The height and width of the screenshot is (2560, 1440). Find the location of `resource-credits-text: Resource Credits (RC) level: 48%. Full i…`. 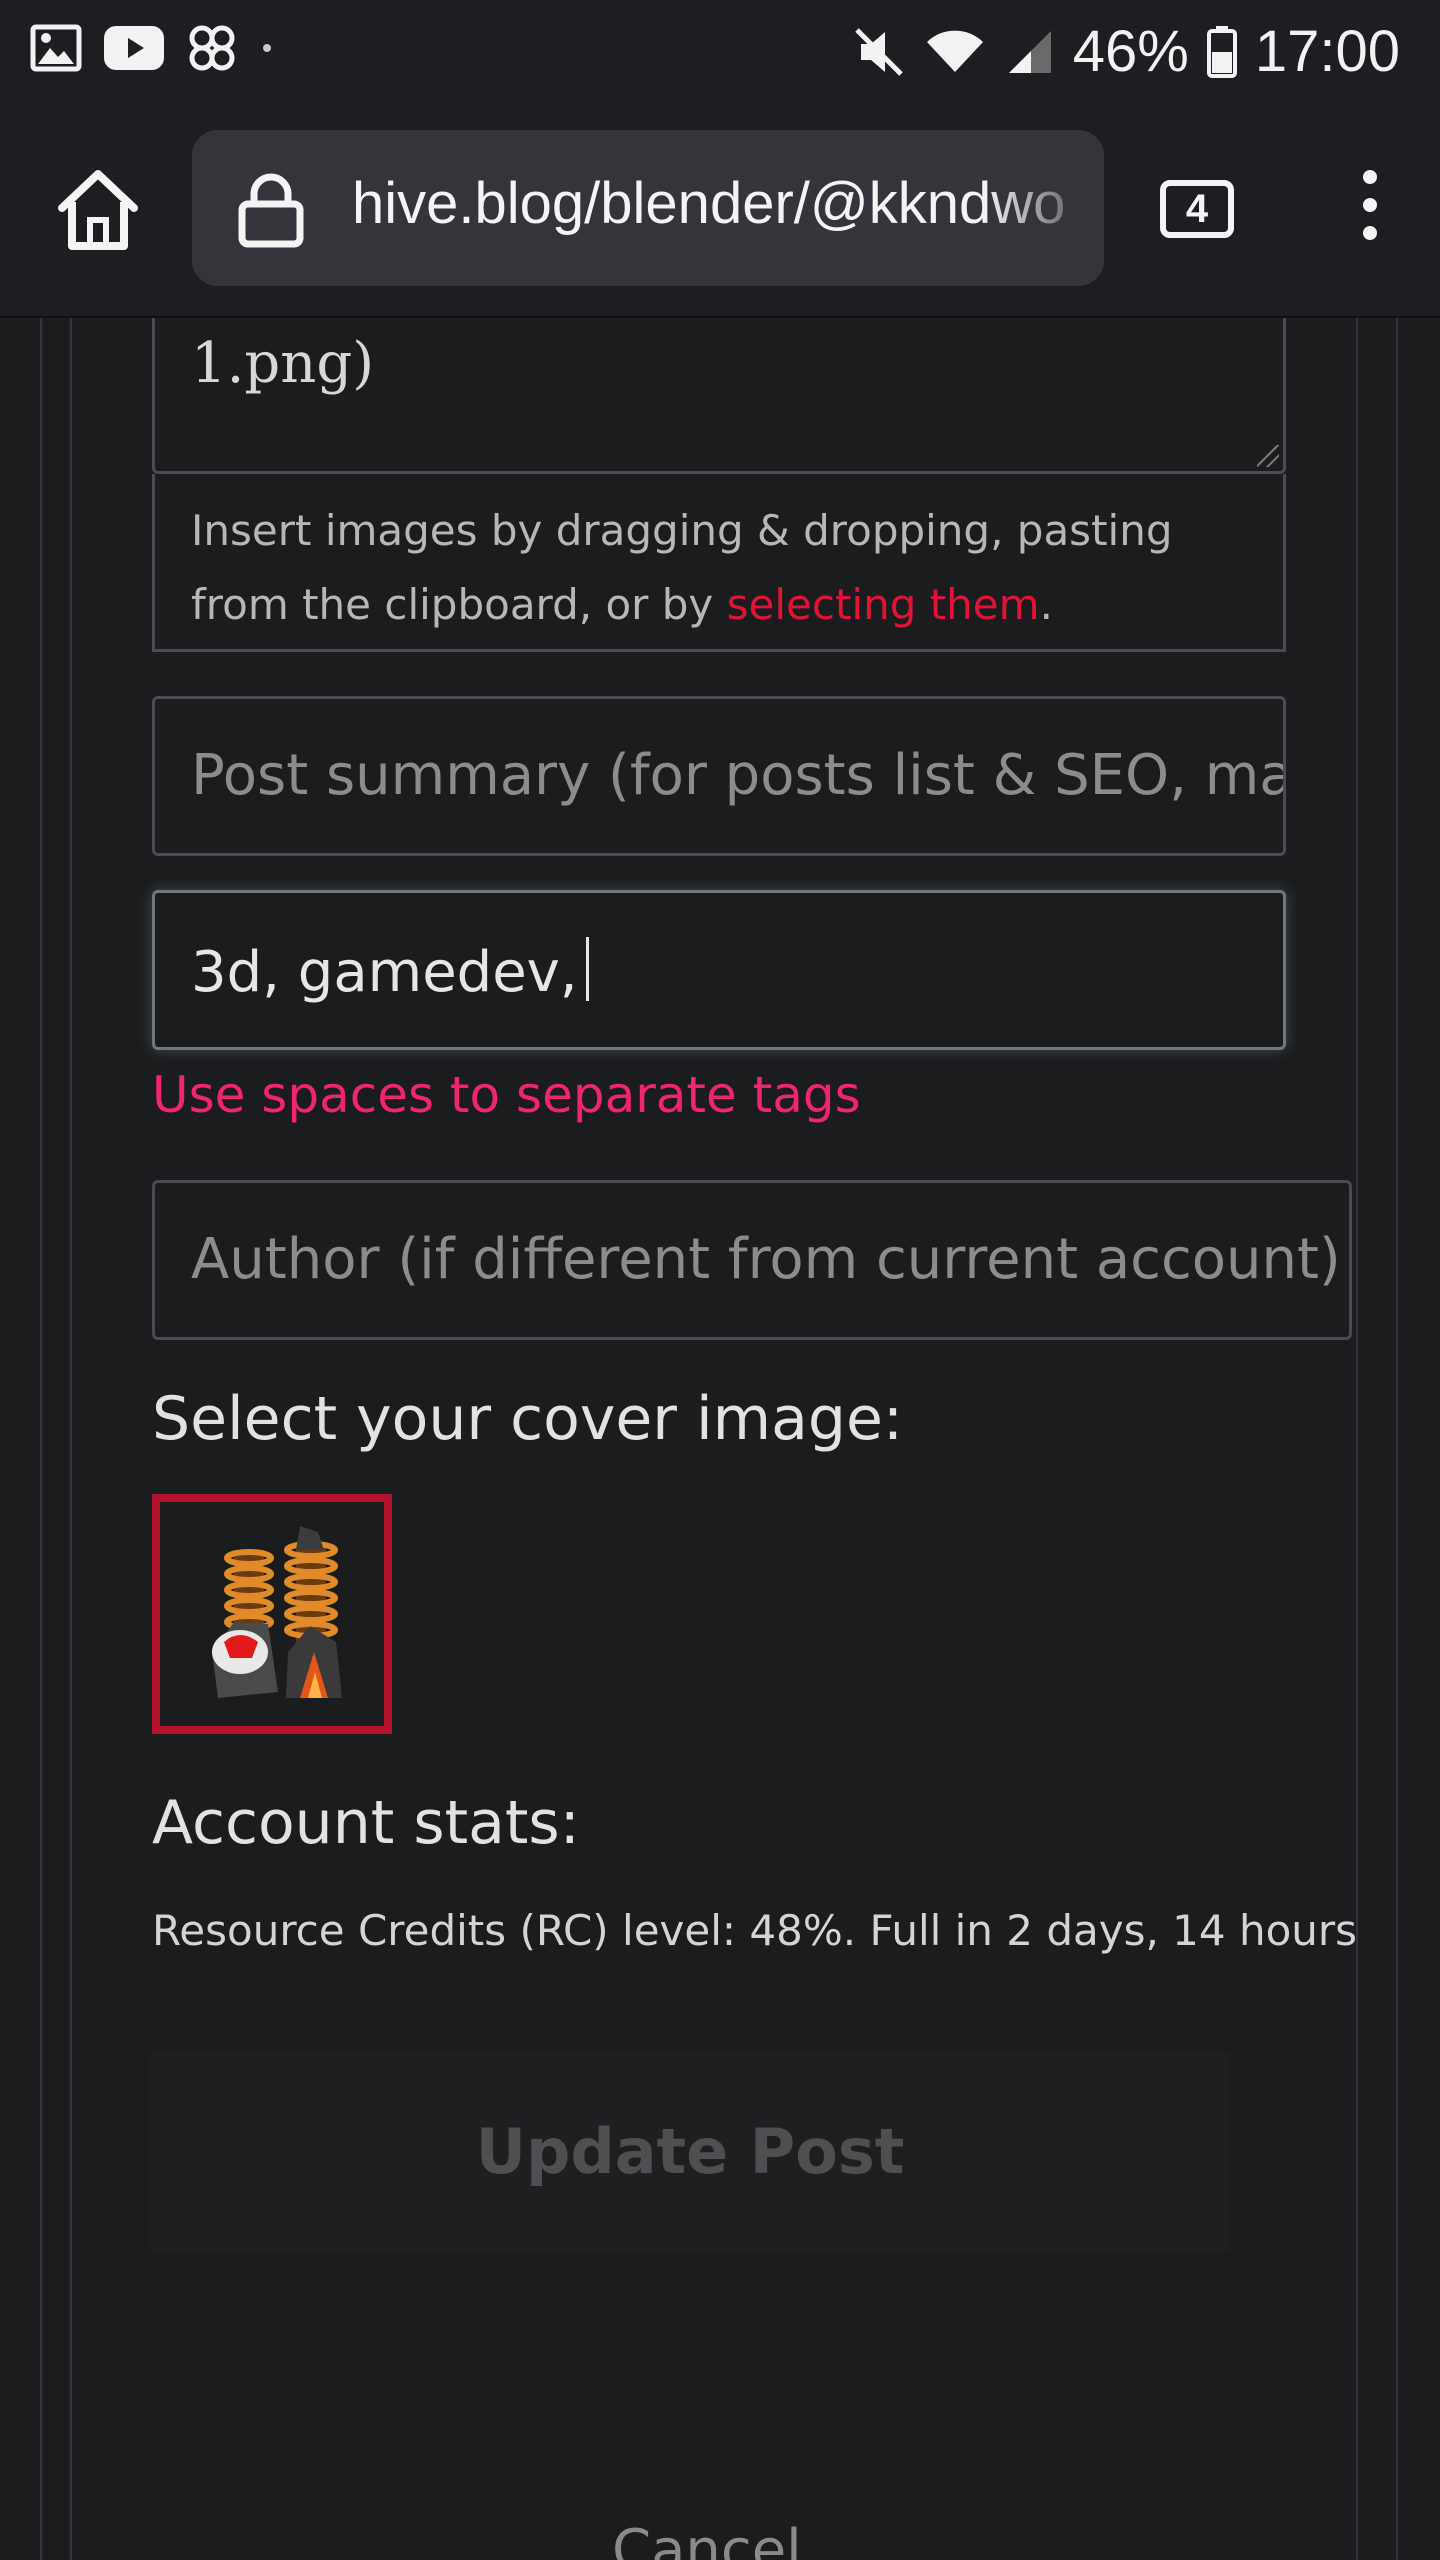

resource-credits-text: Resource Credits (RC) level: 48%. Full i… is located at coordinates (755, 1930).